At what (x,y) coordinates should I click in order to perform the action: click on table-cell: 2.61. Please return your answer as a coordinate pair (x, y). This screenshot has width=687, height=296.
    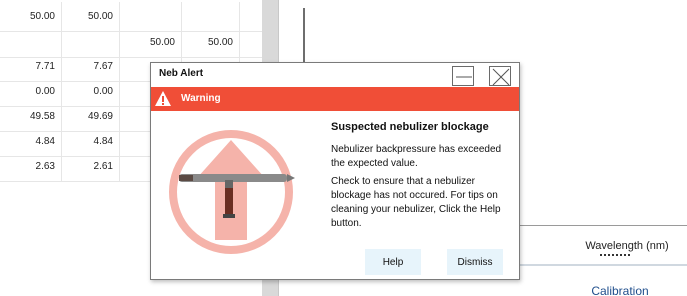
    Looking at the image, I should click on (91, 167).